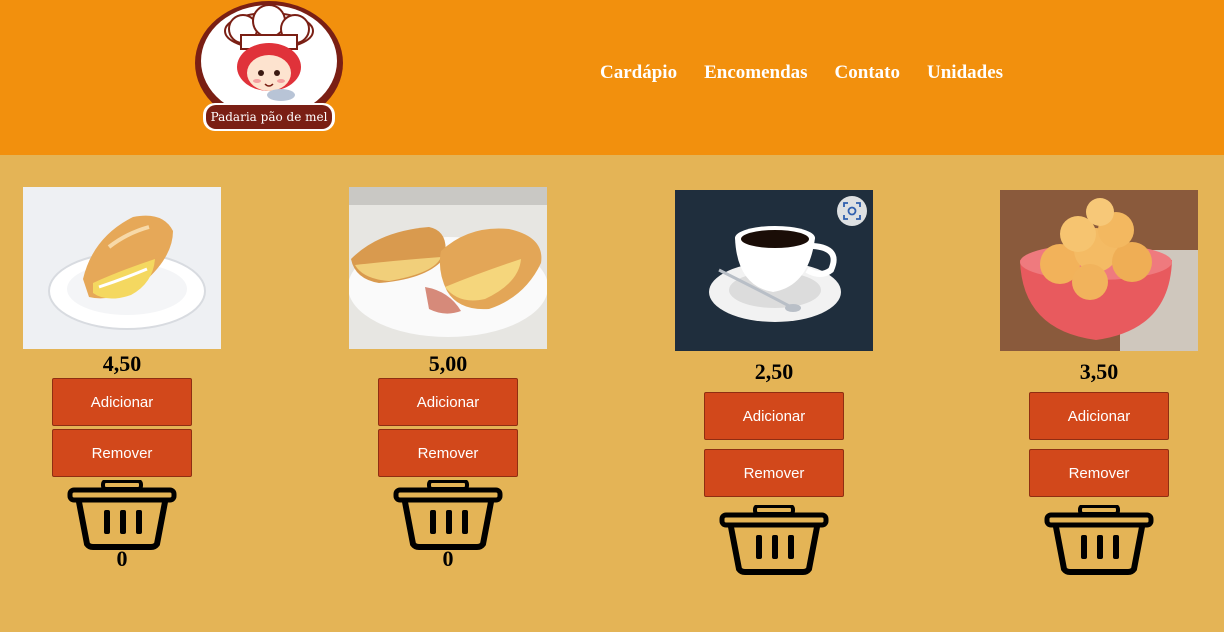 Image resolution: width=1224 pixels, height=632 pixels. I want to click on product-price: 5,00, so click(448, 363).